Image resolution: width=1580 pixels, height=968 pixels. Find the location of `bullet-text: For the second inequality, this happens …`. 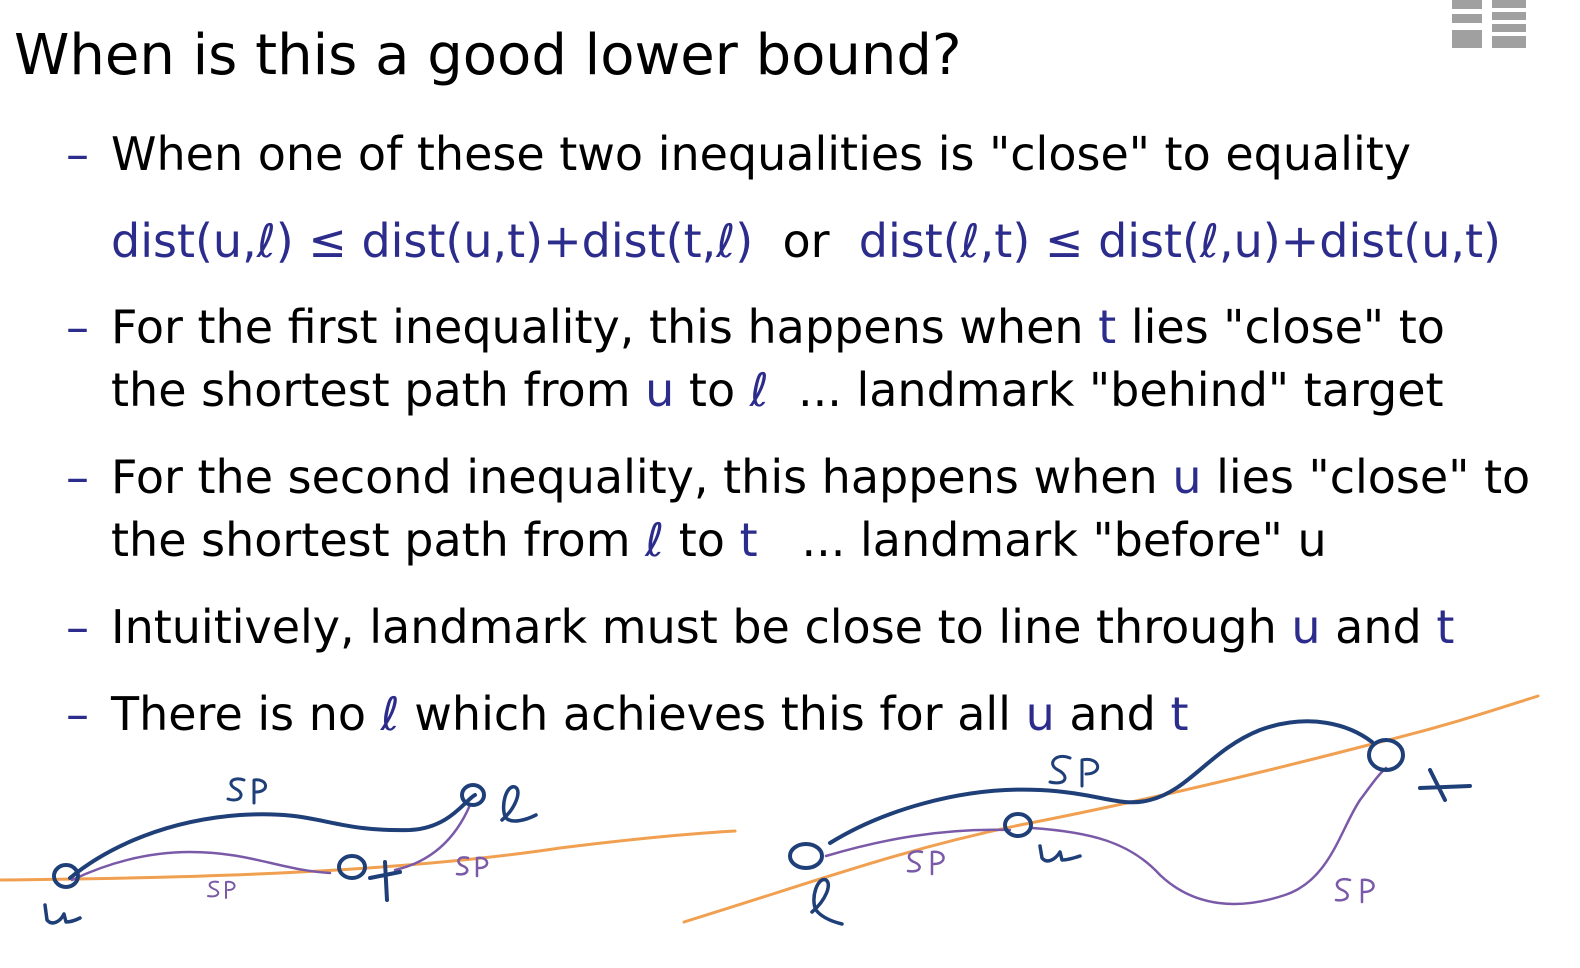

bullet-text: For the second inequality, this happens … is located at coordinates (642, 477).